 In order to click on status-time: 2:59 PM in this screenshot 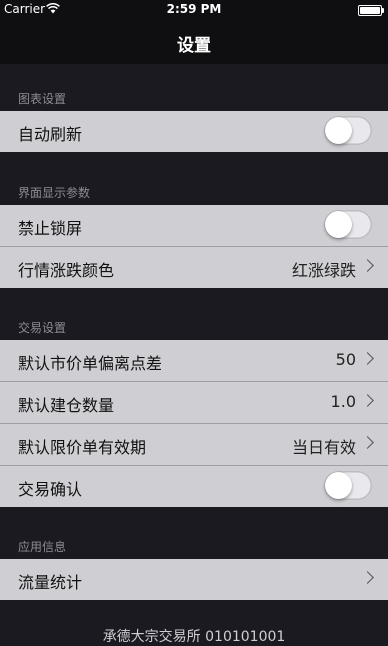, I will do `click(194, 9)`.